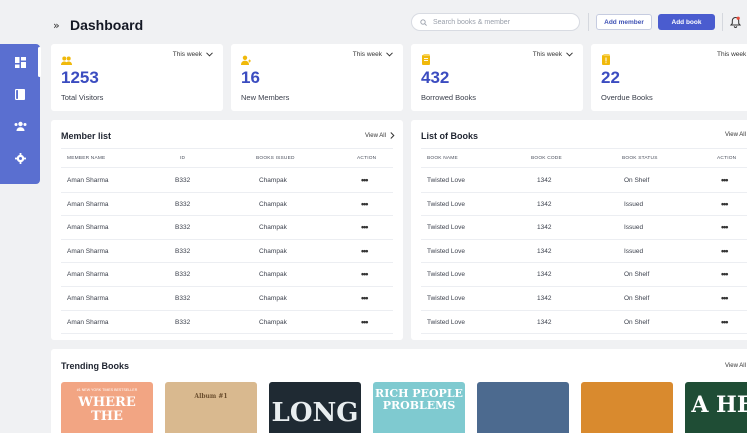 The image size is (747, 433). I want to click on members-icon, so click(20, 126).